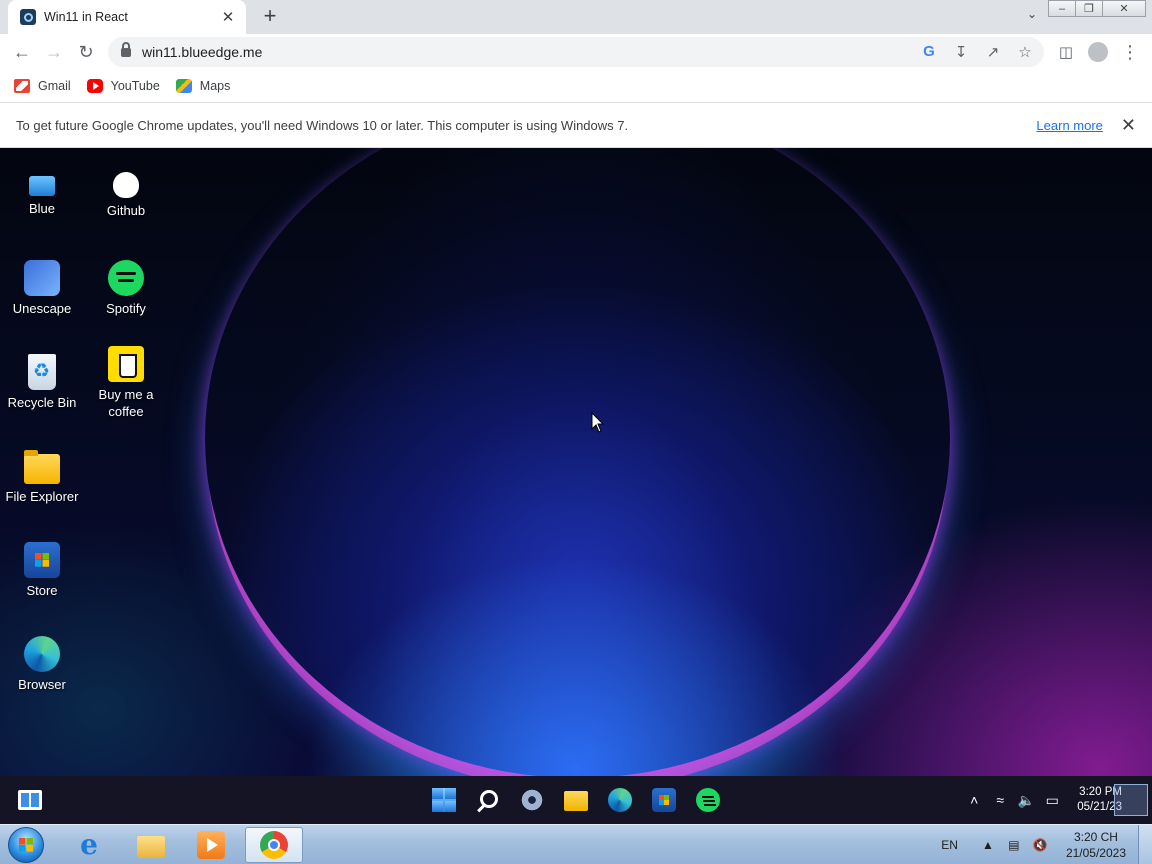 Image resolution: width=1152 pixels, height=864 pixels. I want to click on share-icon: ↗, so click(993, 52).